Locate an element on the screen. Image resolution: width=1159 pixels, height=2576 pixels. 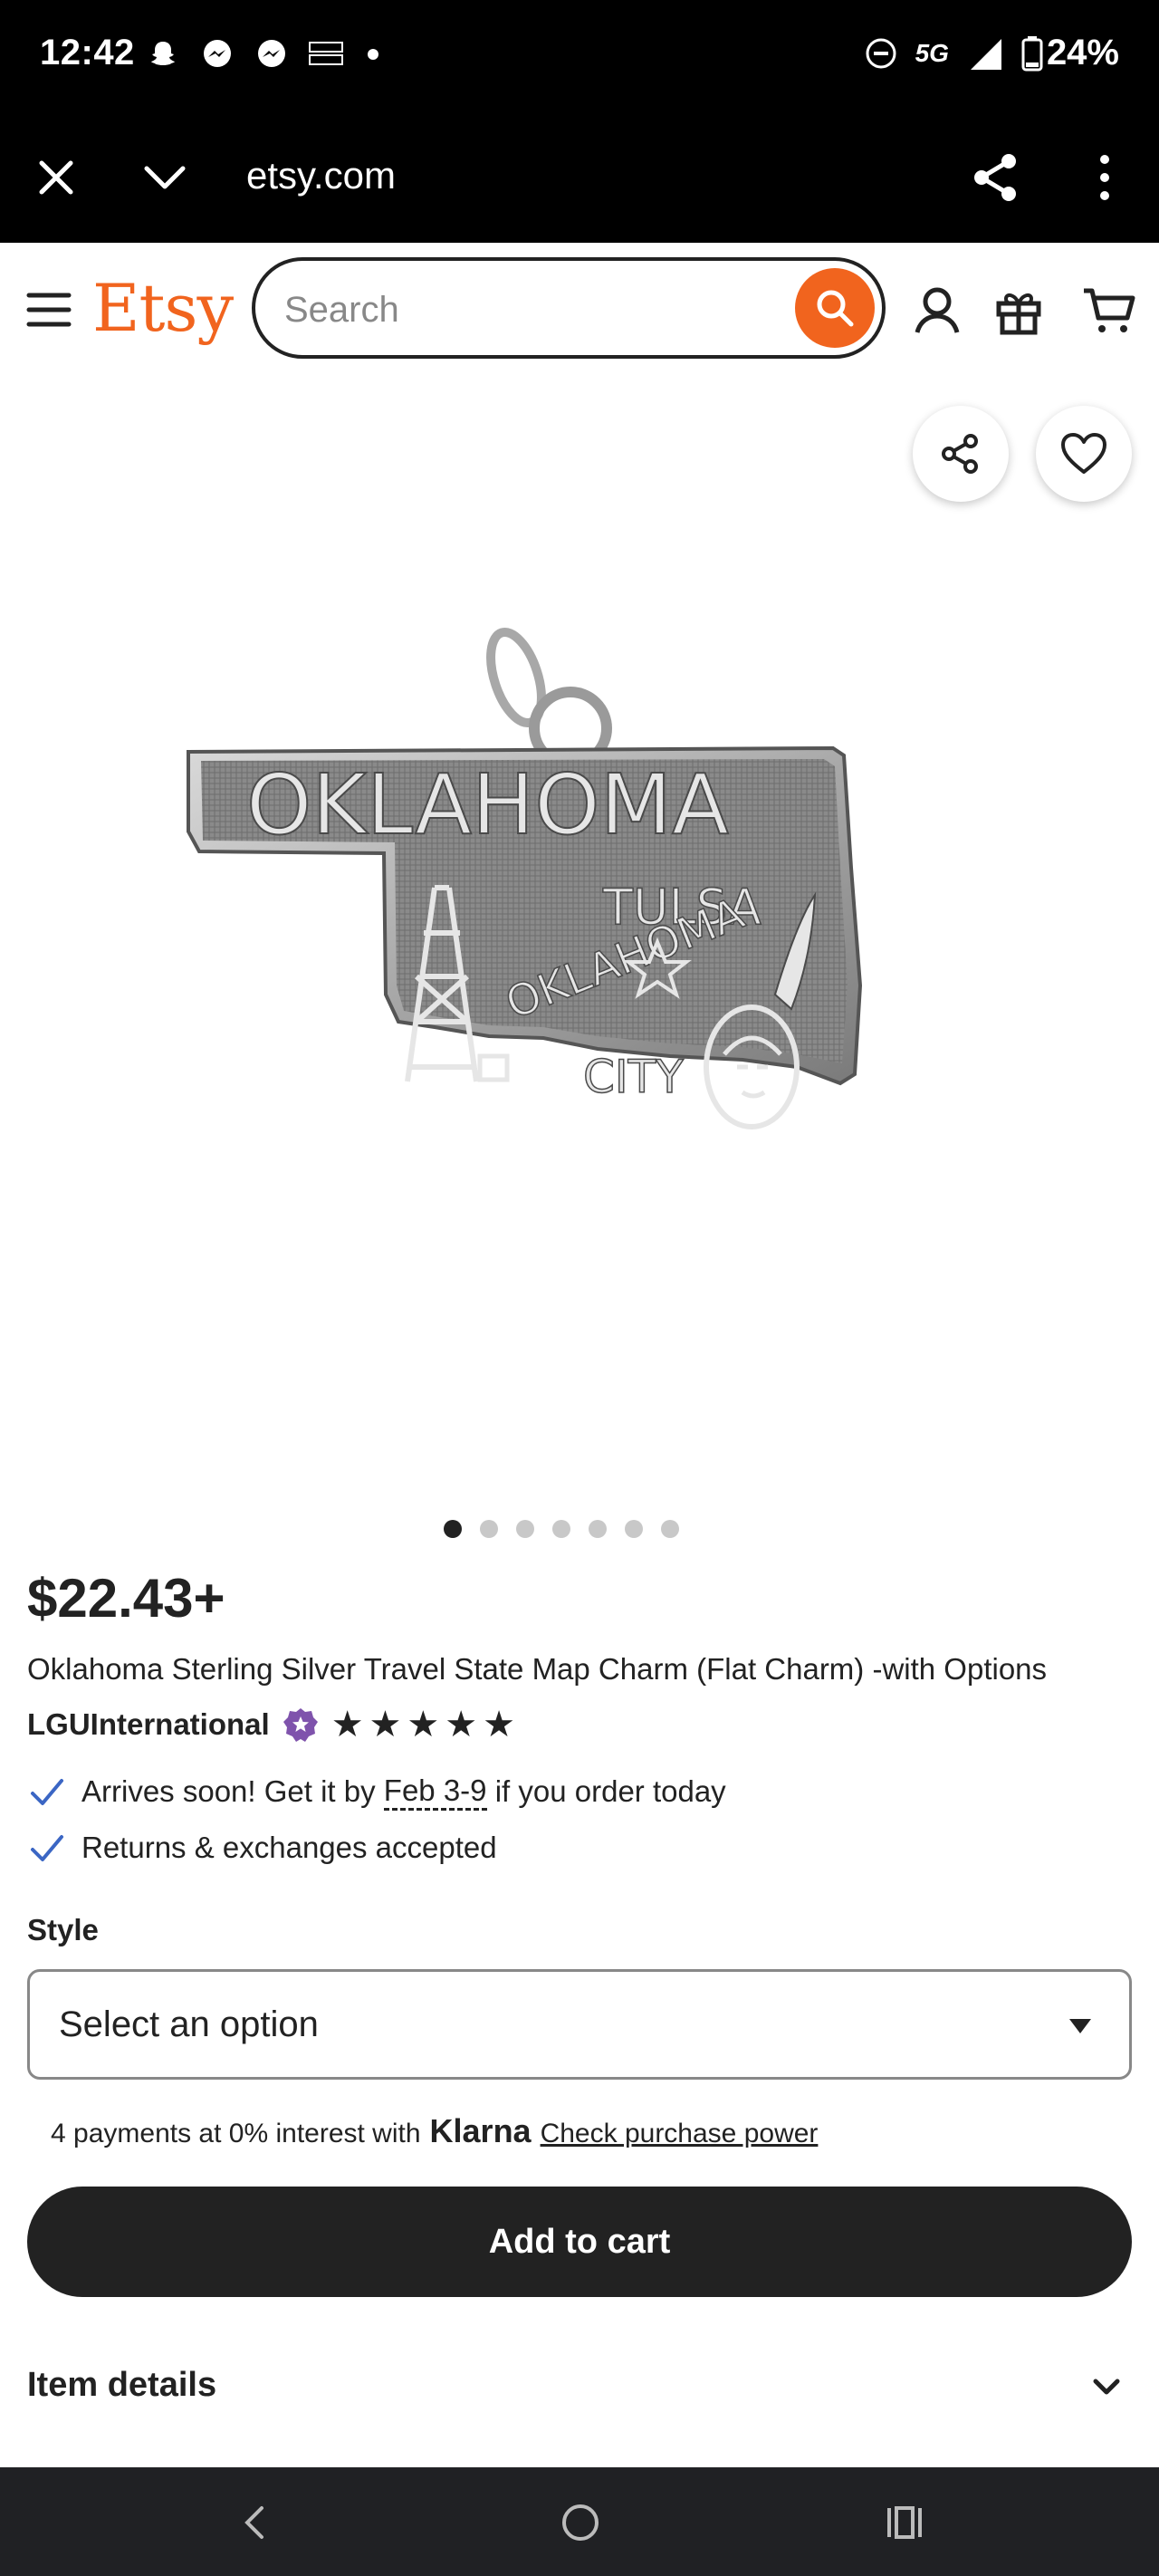
charm-city-city: CITY is located at coordinates (634, 1077).